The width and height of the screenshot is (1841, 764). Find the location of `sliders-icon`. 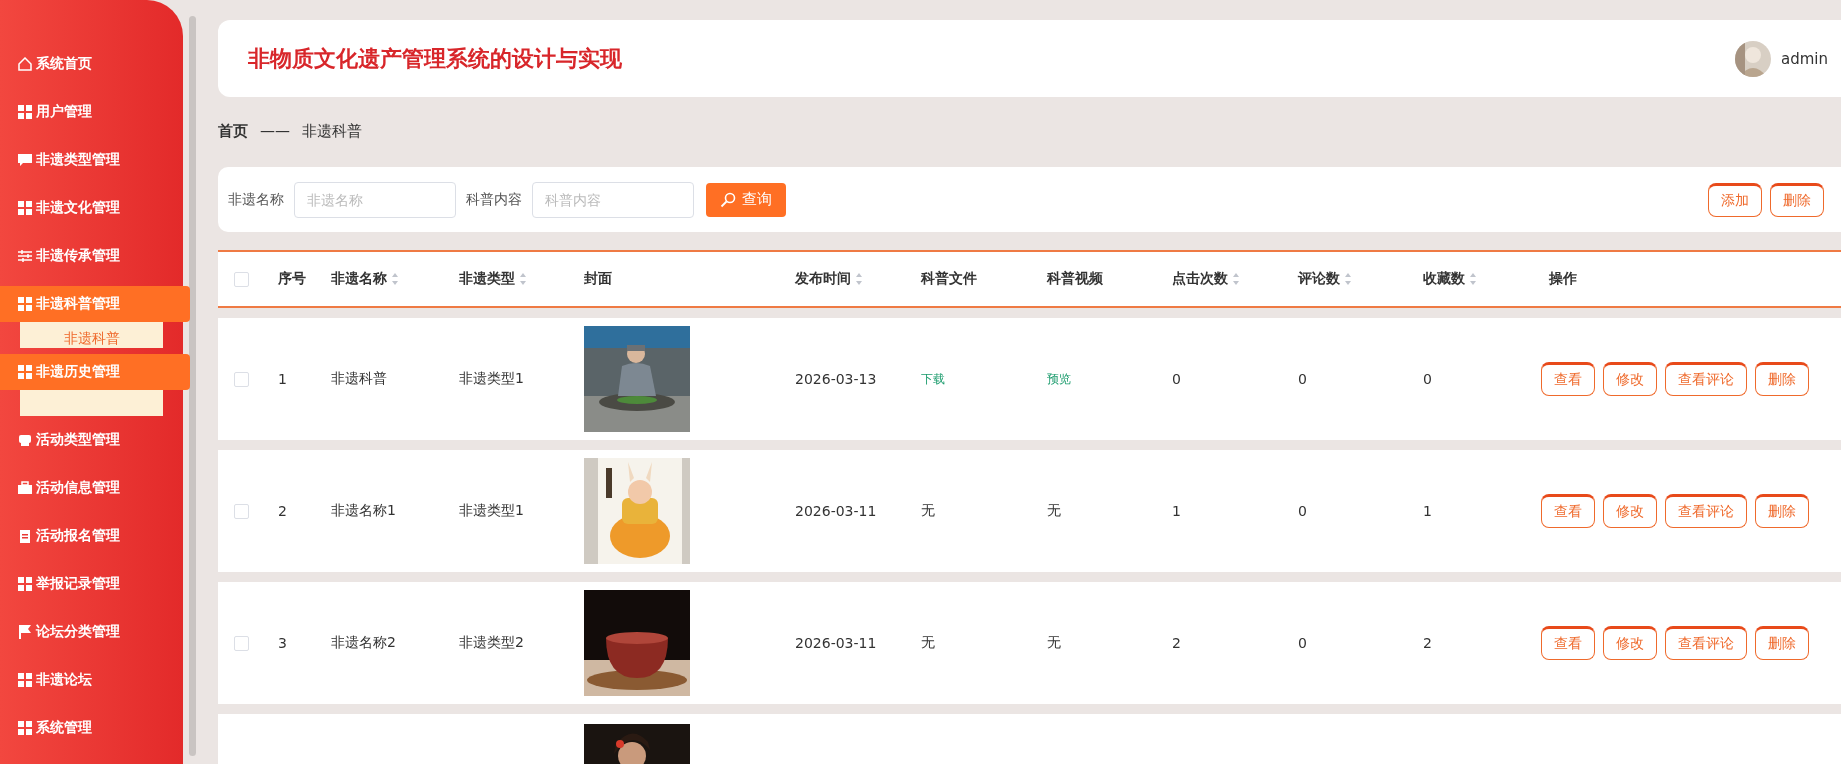

sliders-icon is located at coordinates (25, 256).